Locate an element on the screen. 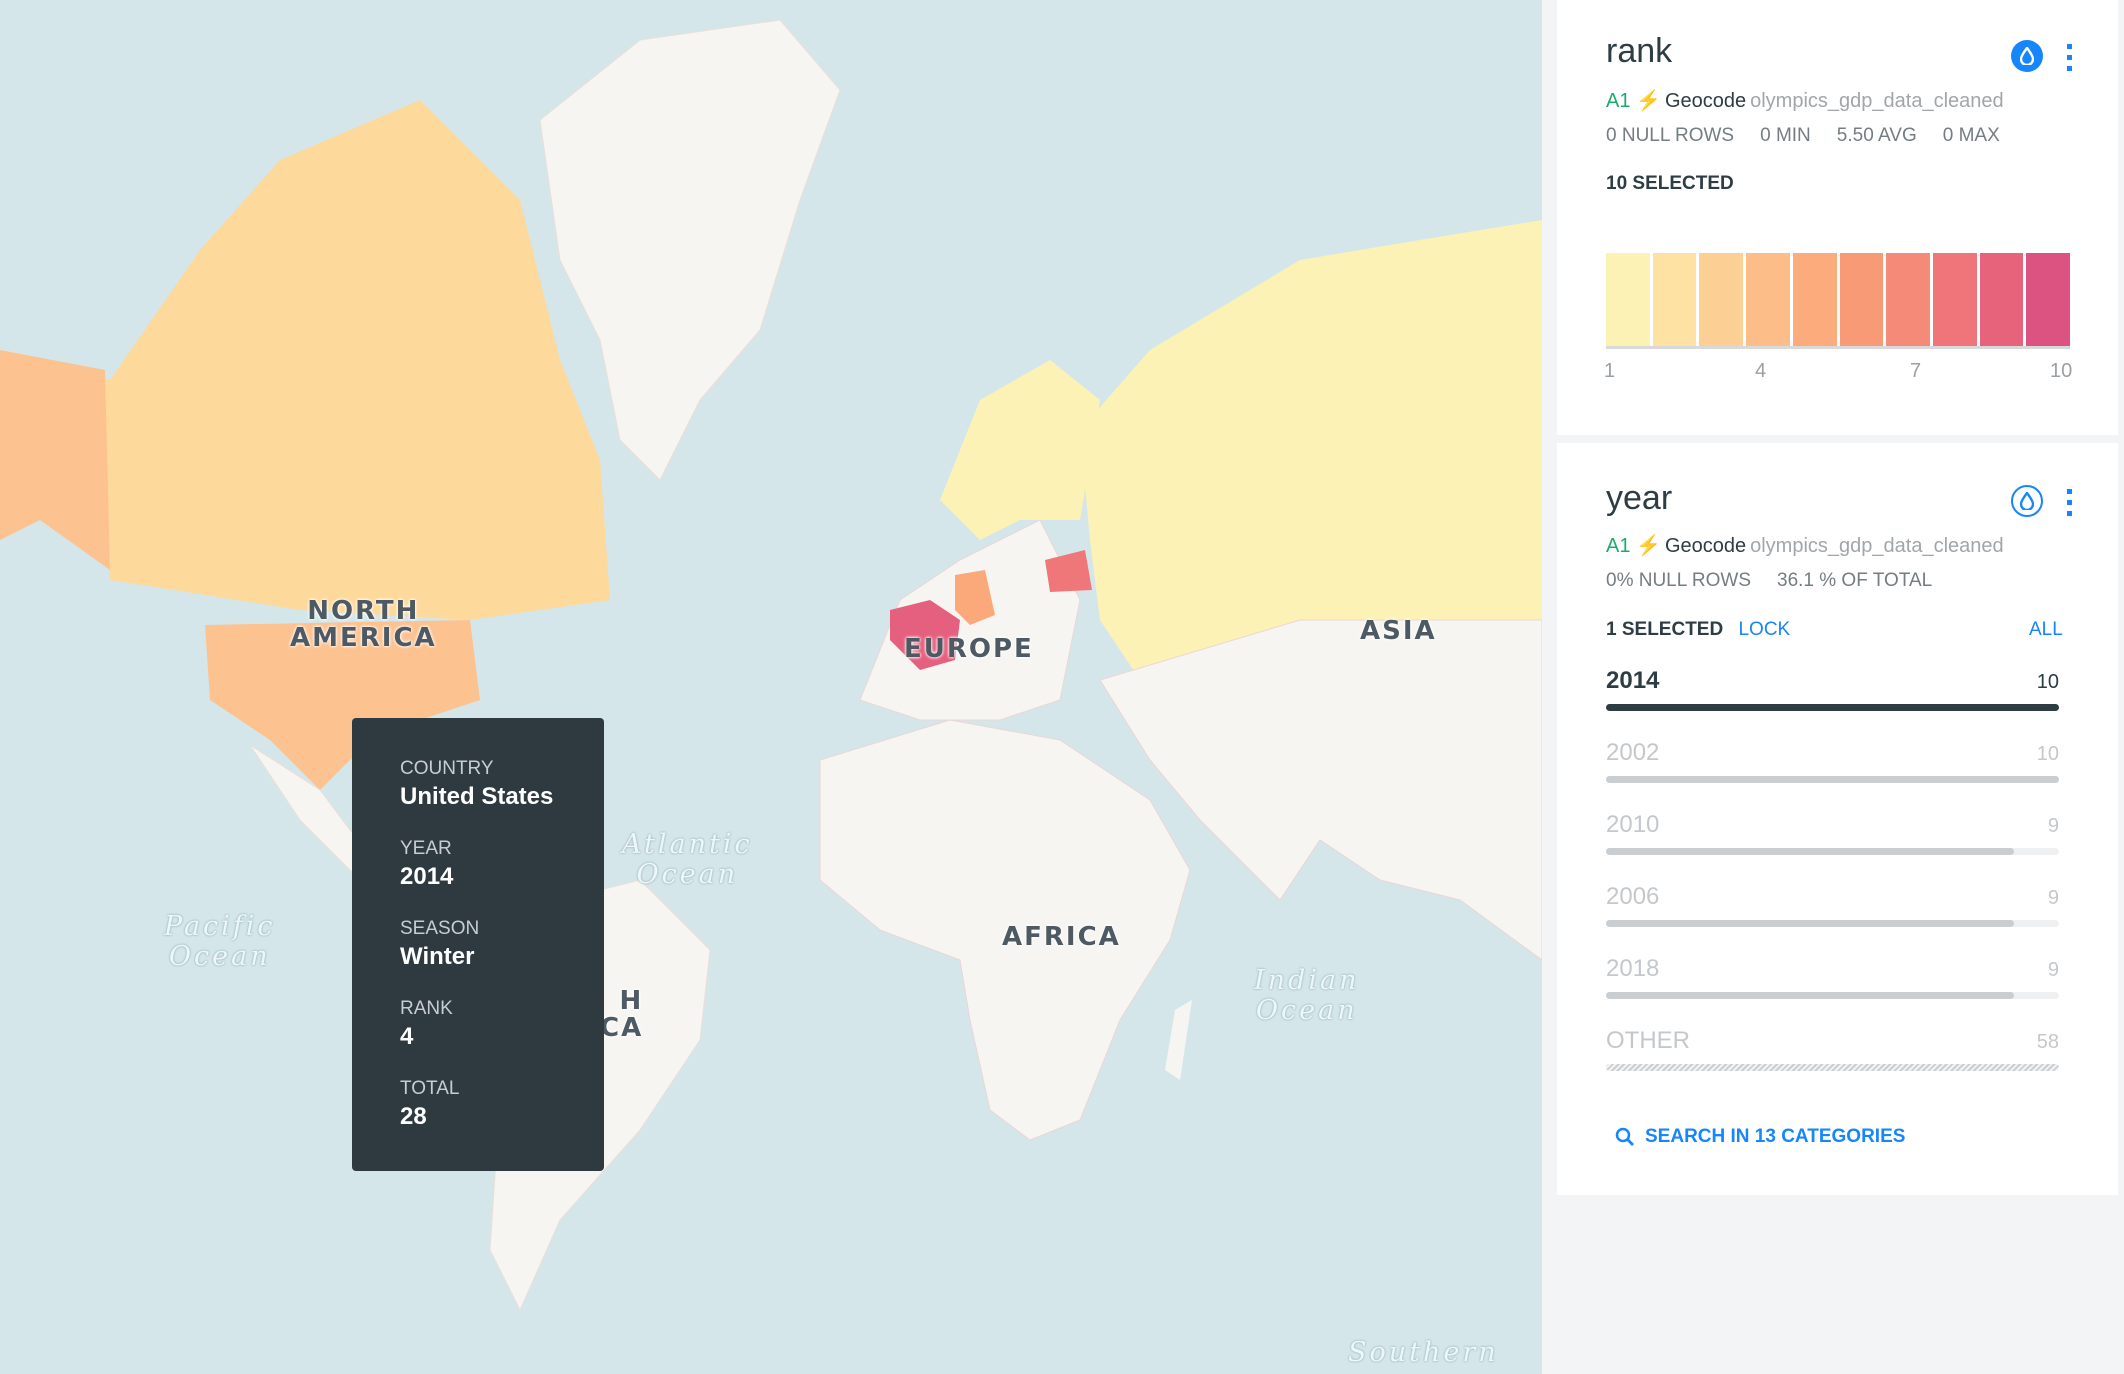  widget-title: year is located at coordinates (1639, 498).